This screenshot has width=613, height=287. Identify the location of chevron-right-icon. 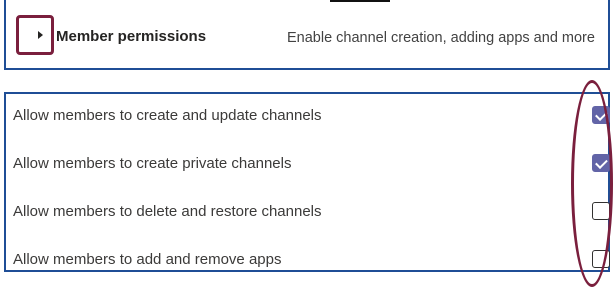
(40, 35).